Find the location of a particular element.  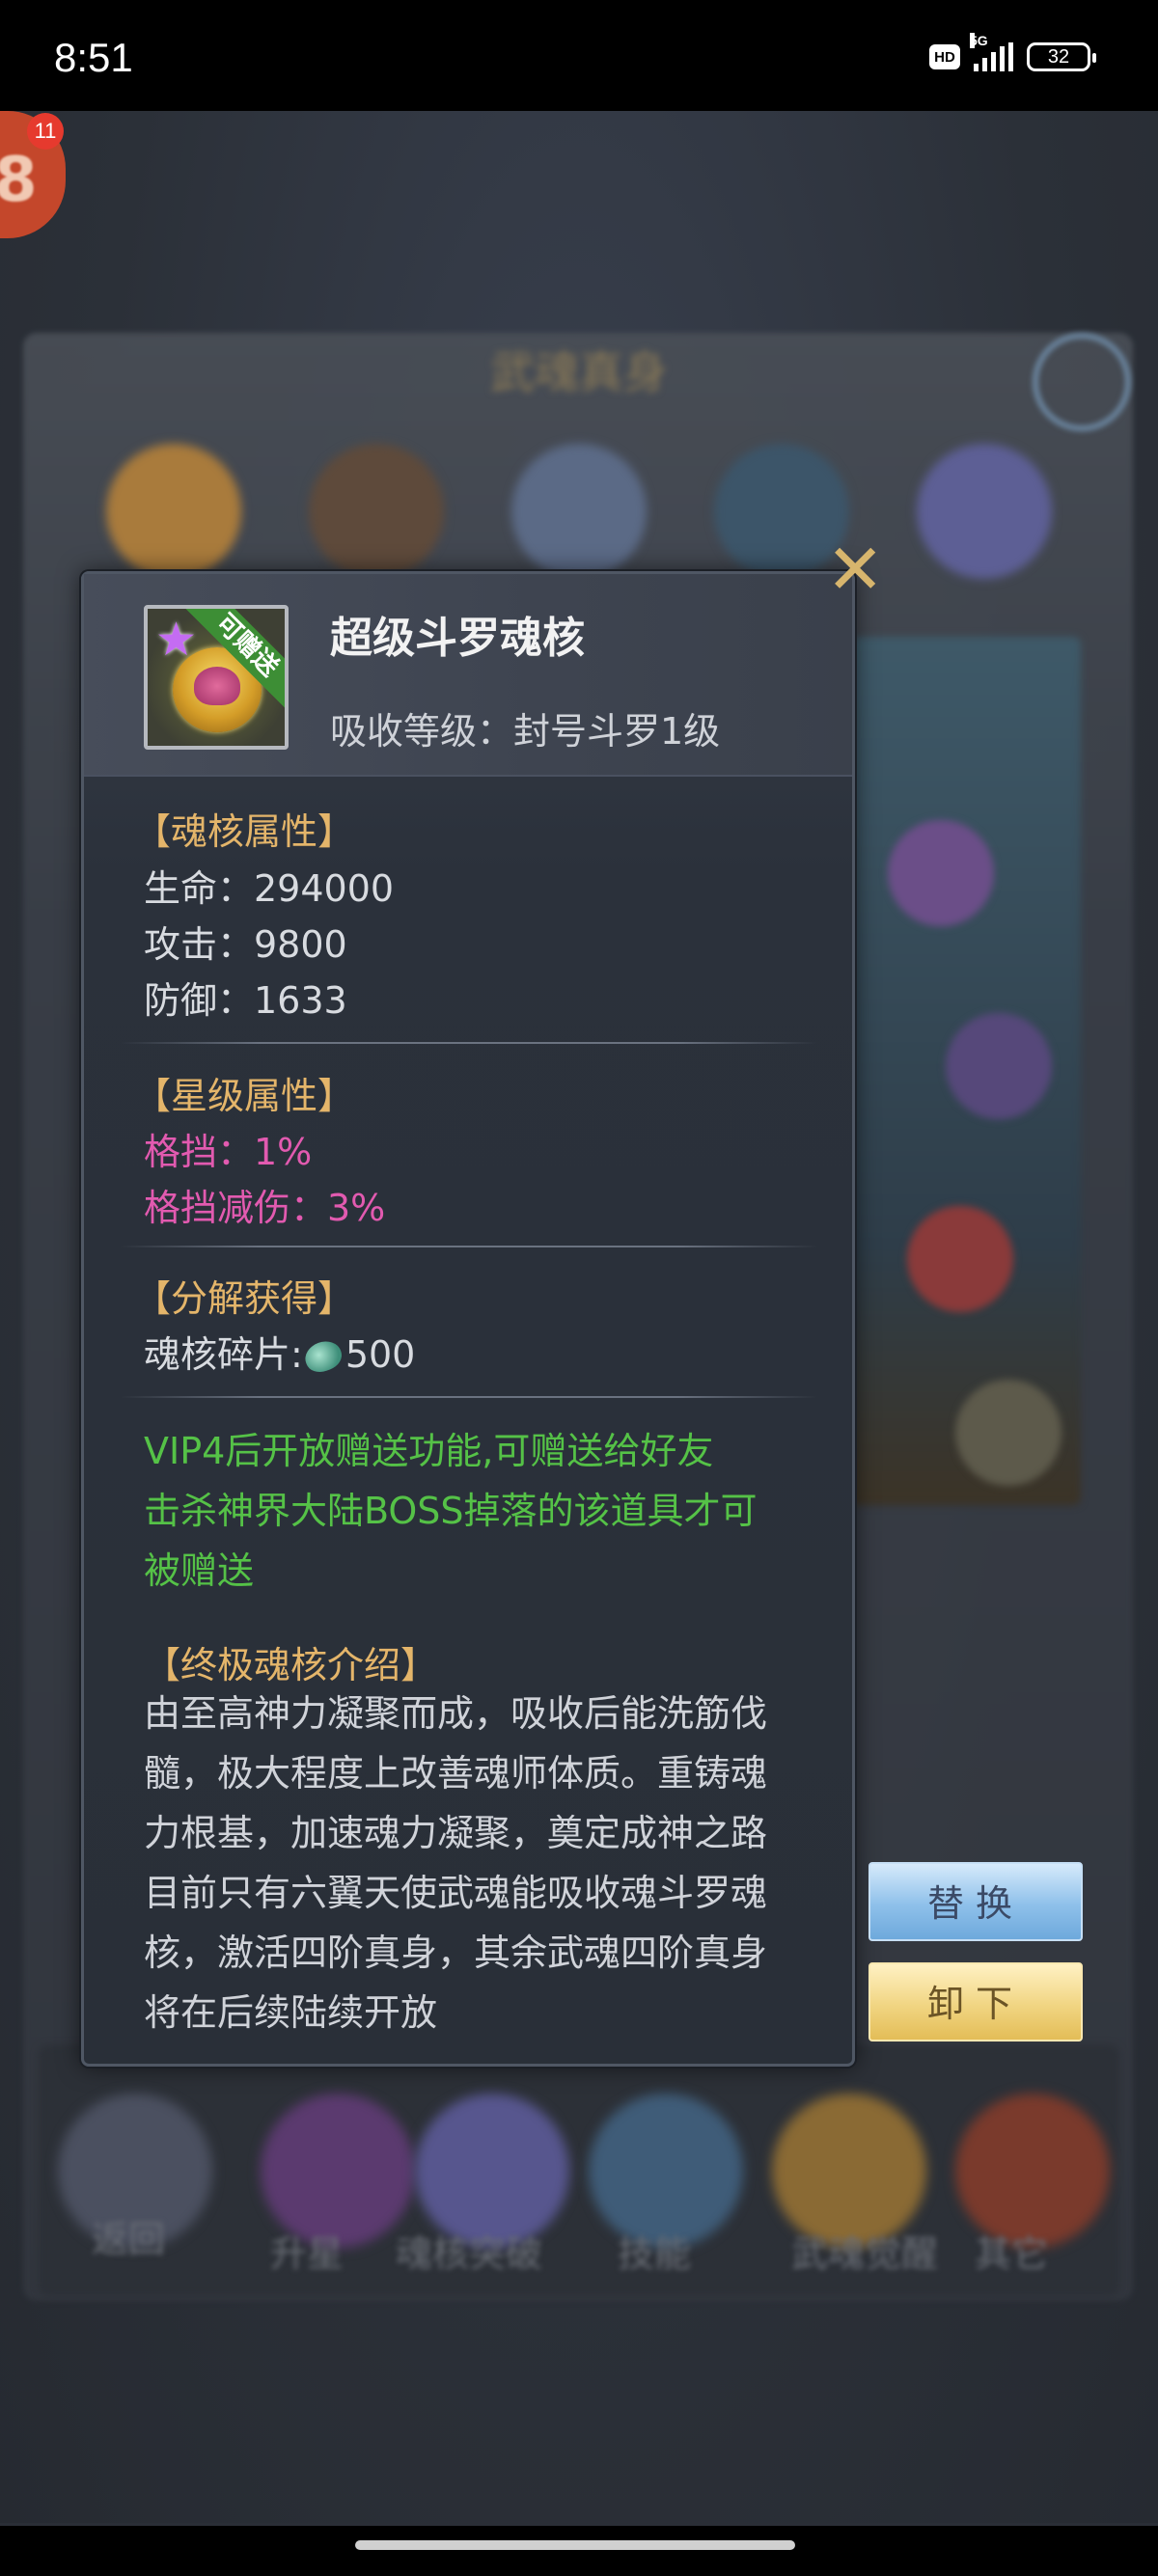

background-label: 技能 is located at coordinates (655, 2254).